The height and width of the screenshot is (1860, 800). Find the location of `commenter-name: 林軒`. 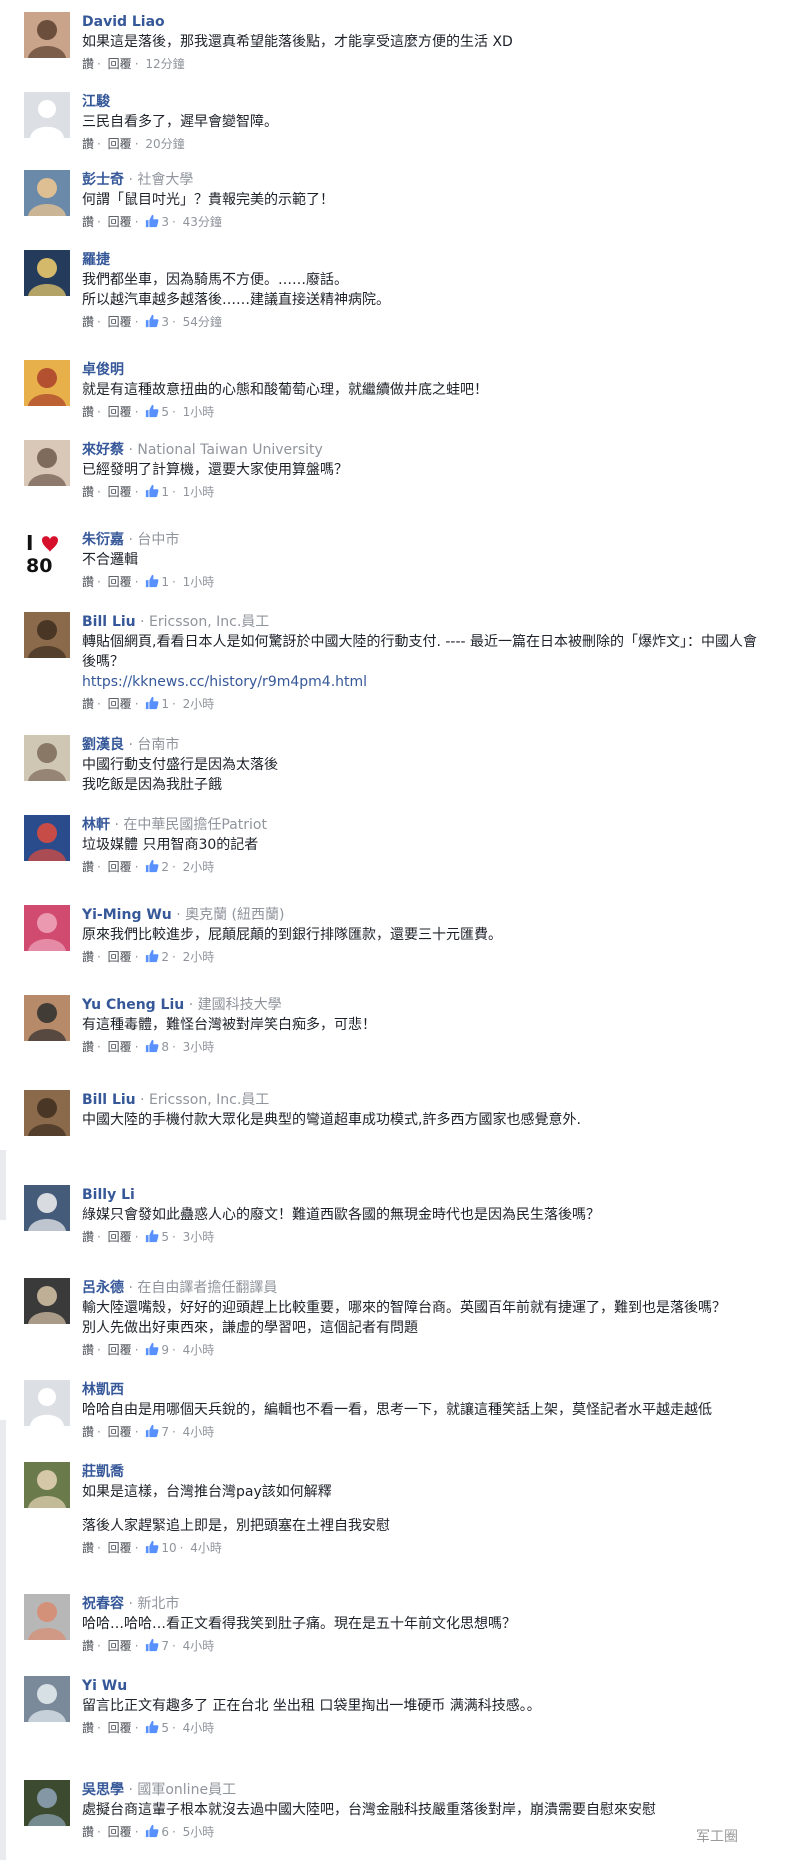

commenter-name: 林軒 is located at coordinates (96, 825).